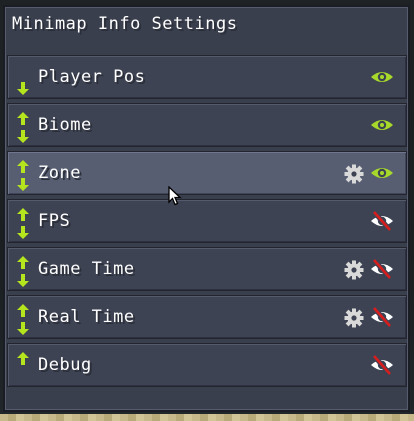 The width and height of the screenshot is (414, 421). Describe the element at coordinates (54, 221) in the screenshot. I see `row-label: FPS` at that location.